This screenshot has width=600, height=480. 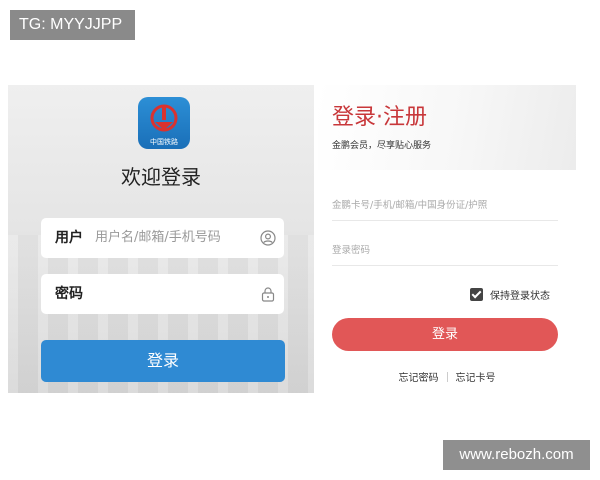 What do you see at coordinates (69, 238) in the screenshot?
I see `username-label: 用户` at bounding box center [69, 238].